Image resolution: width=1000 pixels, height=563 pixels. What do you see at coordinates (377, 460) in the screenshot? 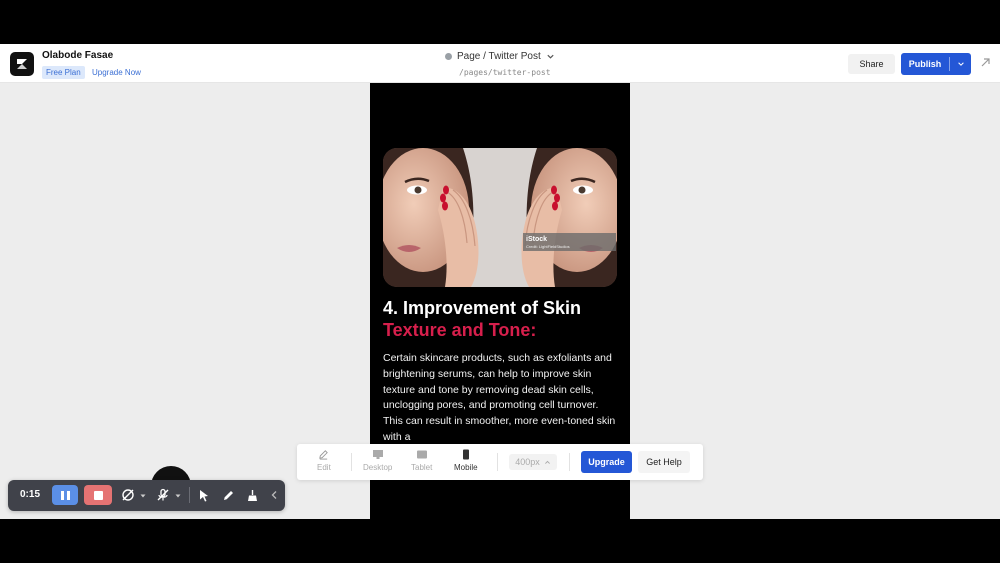
I see `desktop-view-button: Desktop` at bounding box center [377, 460].